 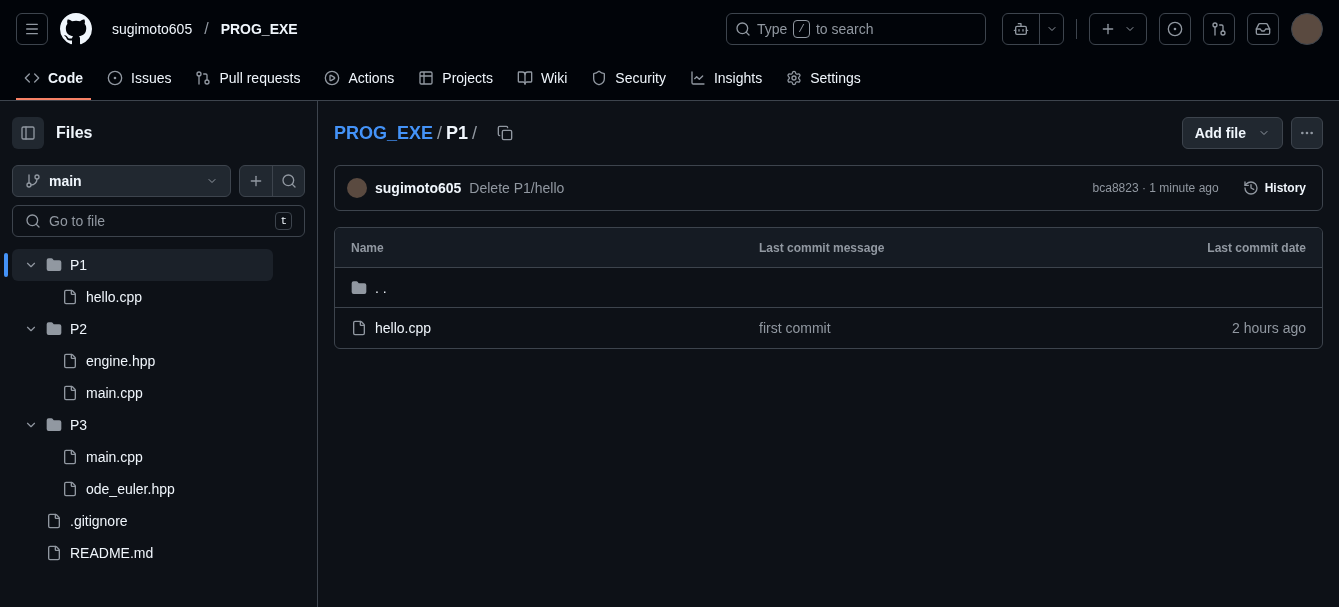 I want to click on search-placeholder: to search, so click(x=844, y=29).